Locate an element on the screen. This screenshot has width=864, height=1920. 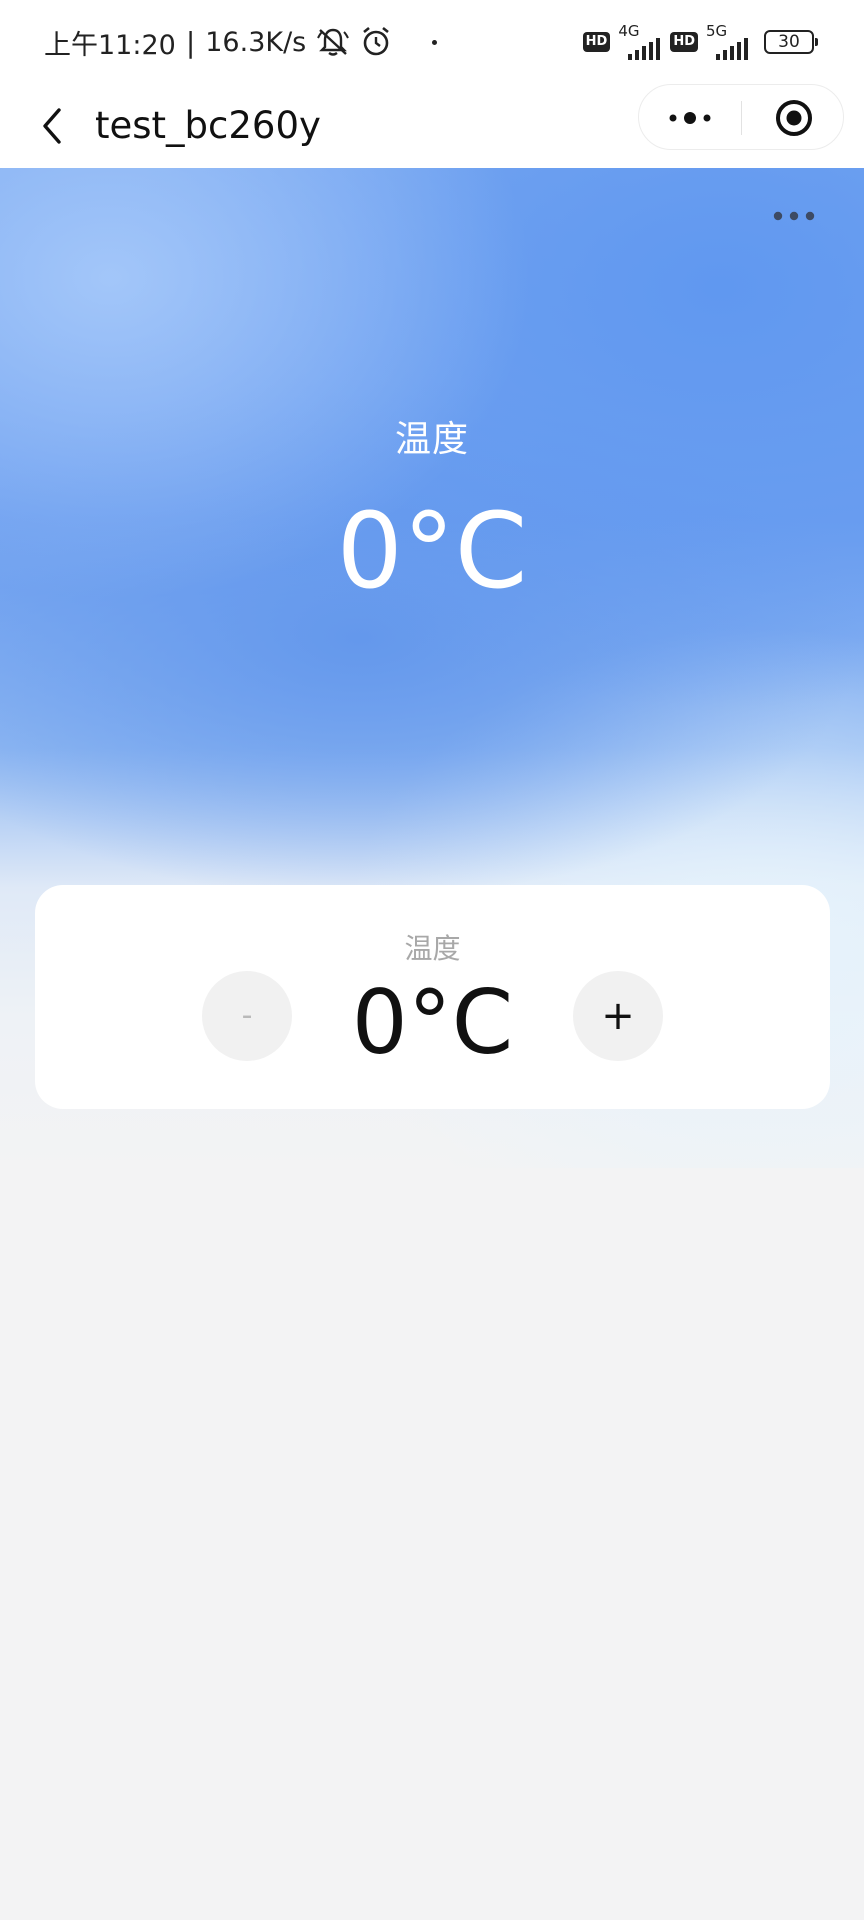
back-button is located at coordinates (52, 126).